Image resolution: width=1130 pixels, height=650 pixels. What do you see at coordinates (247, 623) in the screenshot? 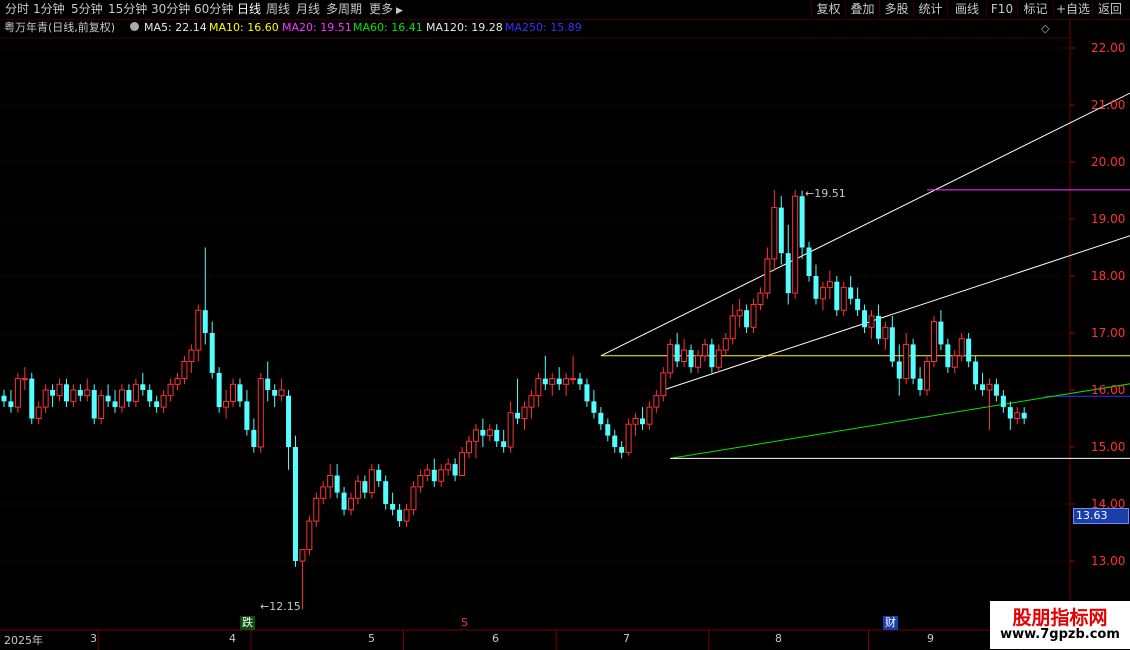
I see `fall-marker: 跌` at bounding box center [247, 623].